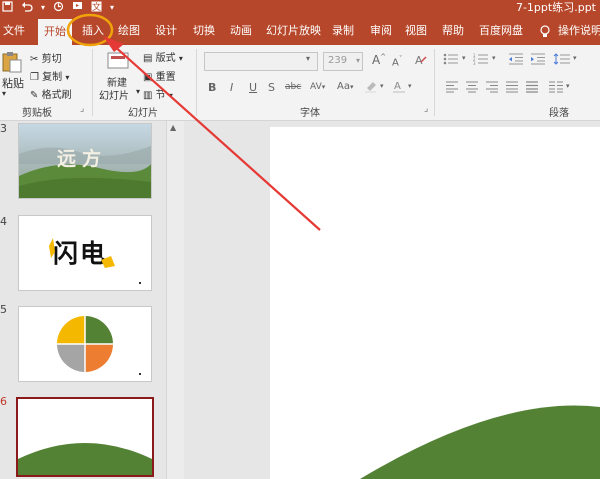 Image resolution: width=600 pixels, height=479 pixels. Describe the element at coordinates (231, 87) in the screenshot. I see `italic-button: I` at that location.